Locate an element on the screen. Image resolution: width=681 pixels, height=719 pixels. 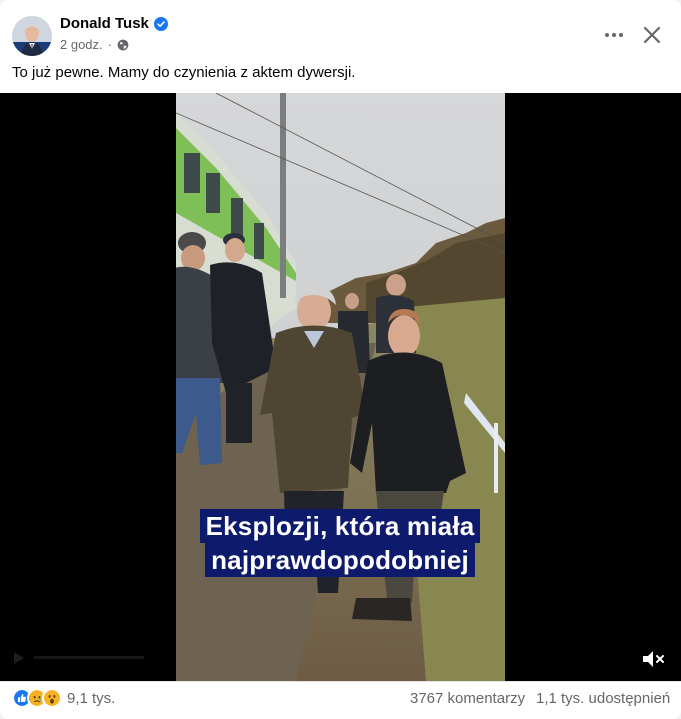
author-name: Donald Tusk is located at coordinates (104, 23).